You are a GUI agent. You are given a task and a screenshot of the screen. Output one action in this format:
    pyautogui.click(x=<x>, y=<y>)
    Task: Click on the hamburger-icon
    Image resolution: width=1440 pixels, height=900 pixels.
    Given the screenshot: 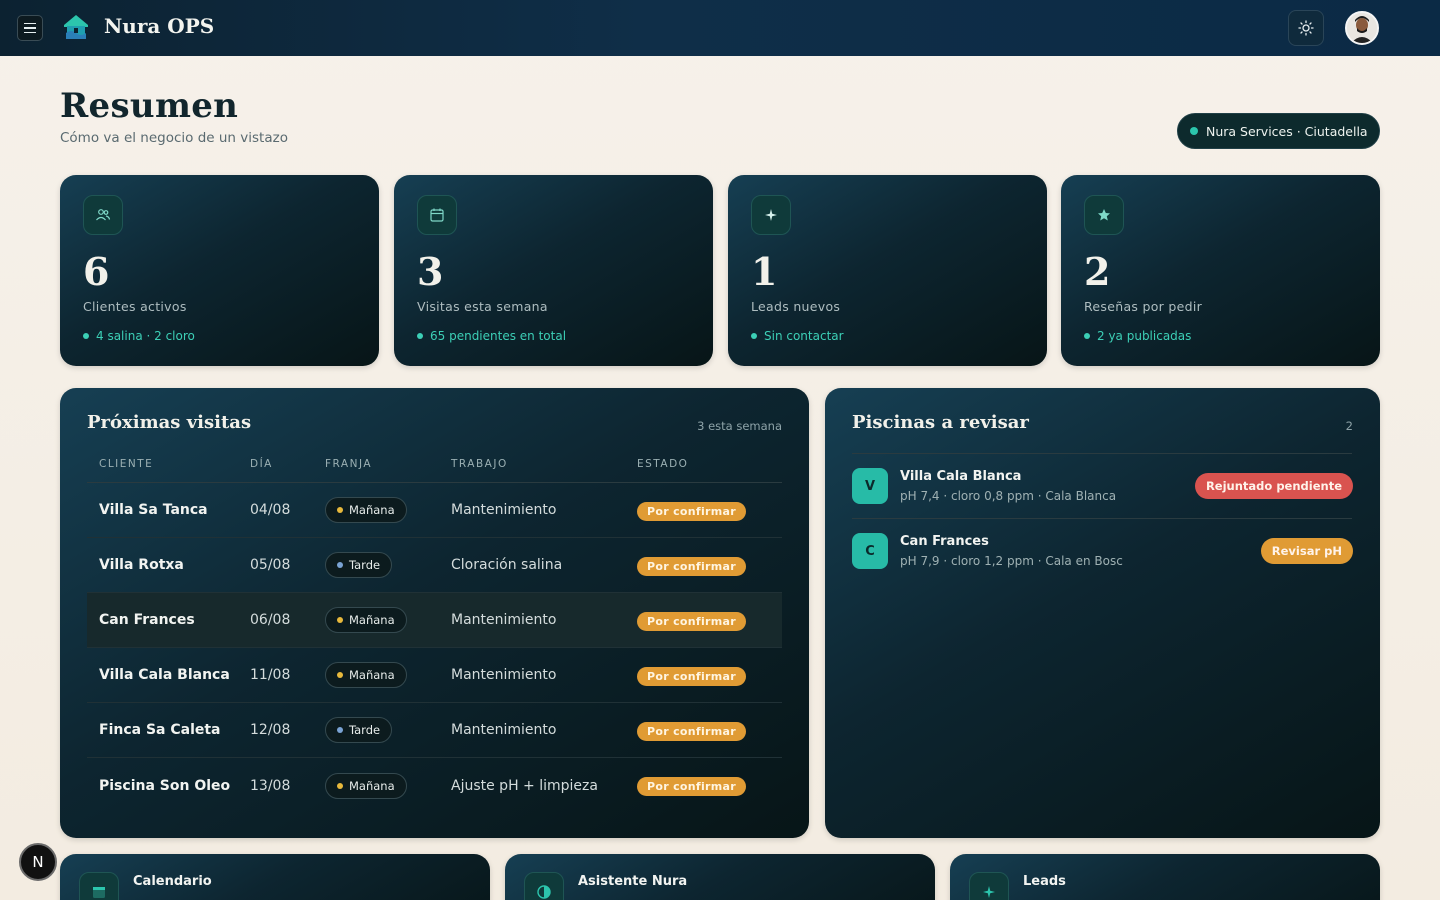 What is the action you would take?
    pyautogui.click(x=30, y=28)
    